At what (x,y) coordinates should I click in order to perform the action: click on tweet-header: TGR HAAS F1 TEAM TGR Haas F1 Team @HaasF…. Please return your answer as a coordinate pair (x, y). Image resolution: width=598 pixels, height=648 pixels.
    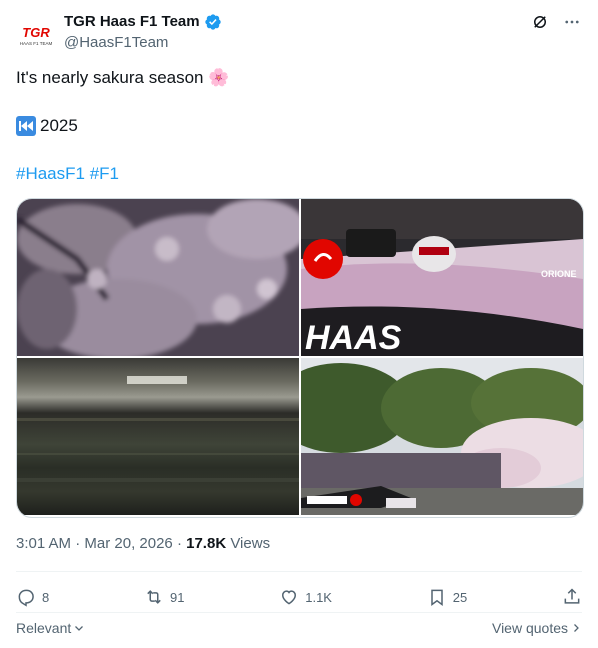
    Looking at the image, I should click on (299, 32).